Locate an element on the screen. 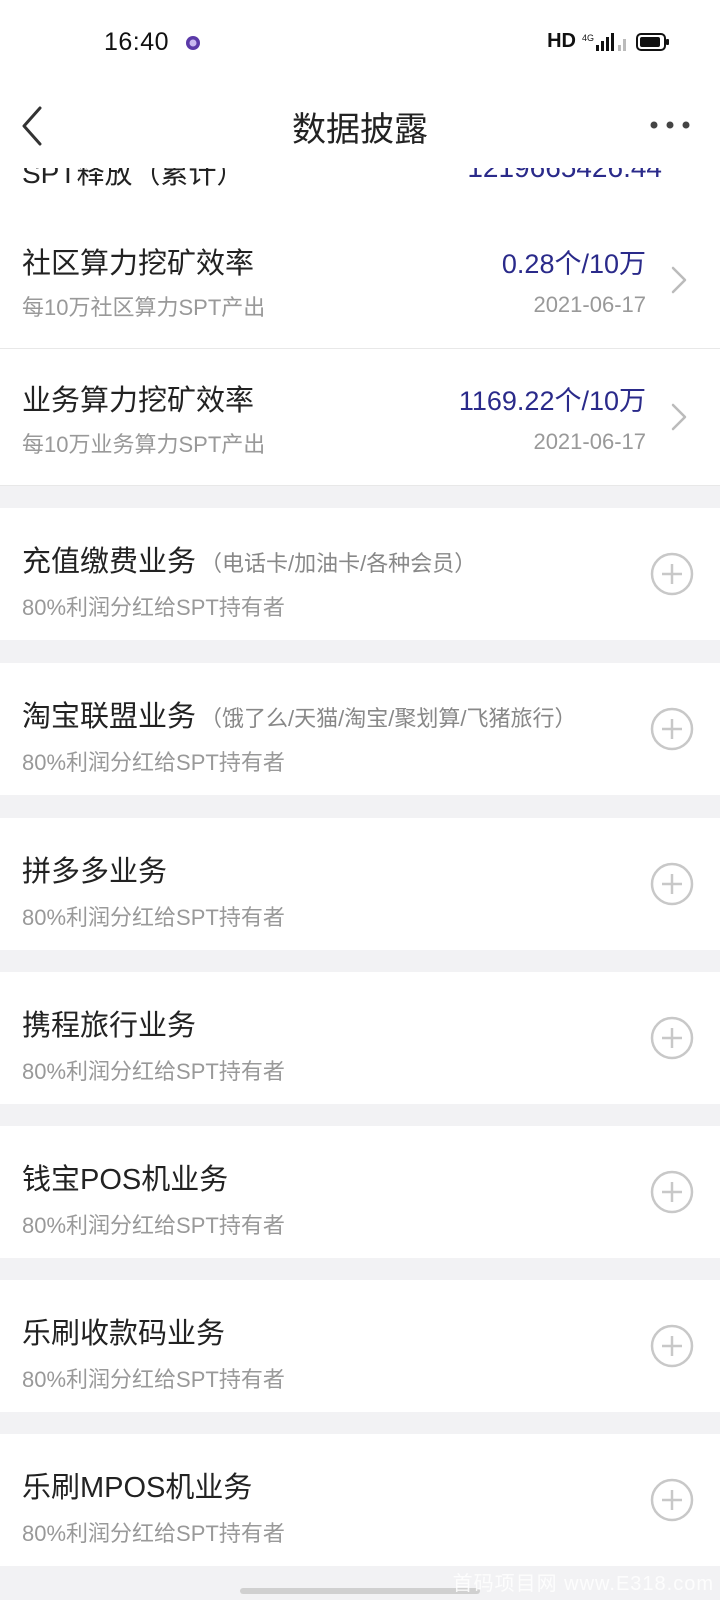 This screenshot has height=1600, width=720. metric-value: 1169.22个/10万 is located at coordinates (552, 401).